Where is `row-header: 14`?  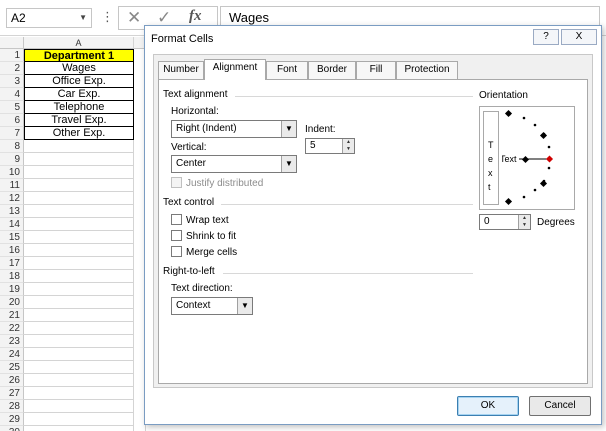 row-header: 14 is located at coordinates (12, 224).